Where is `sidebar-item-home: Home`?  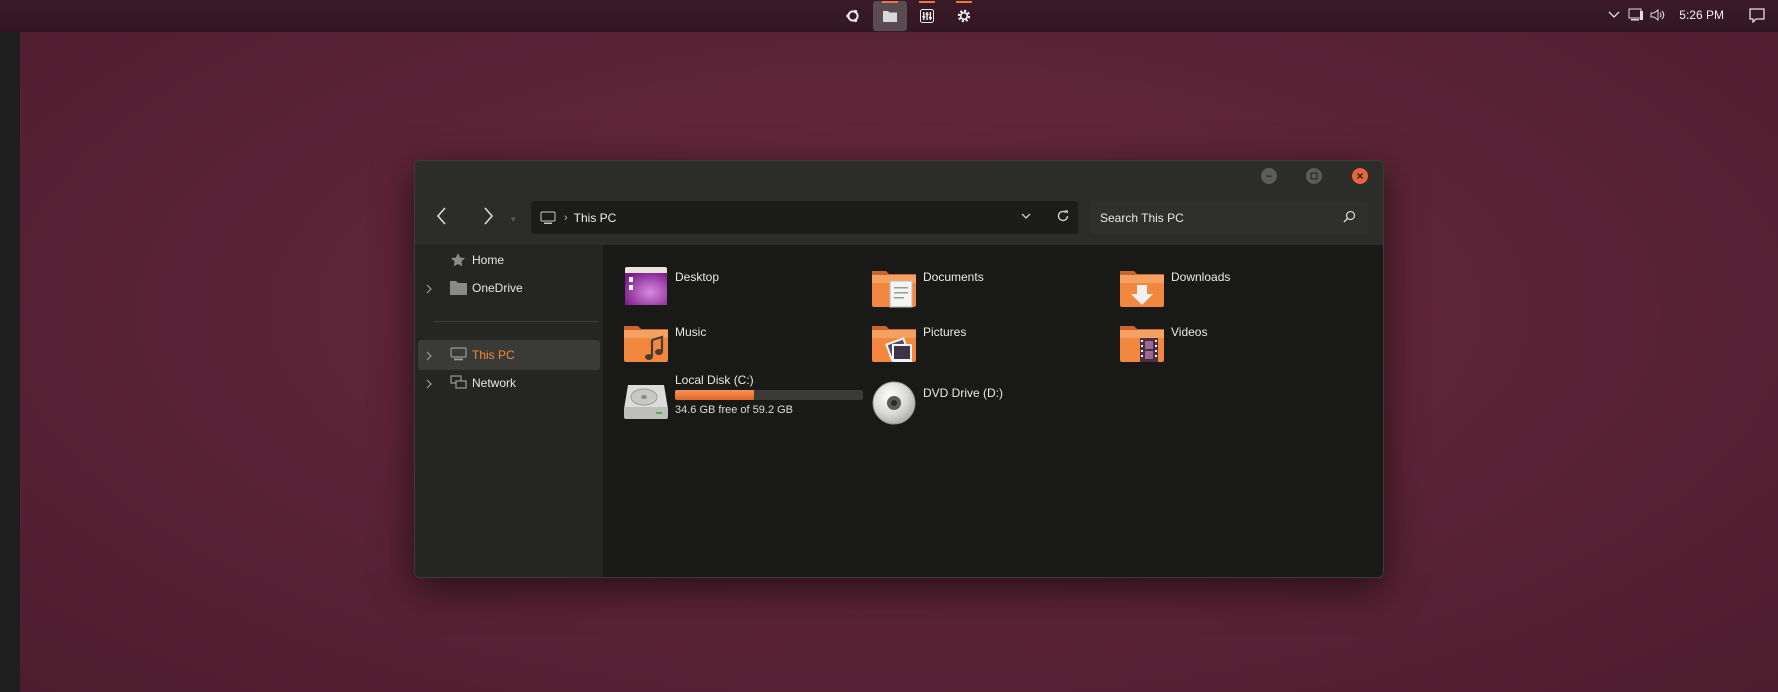
sidebar-item-home: Home is located at coordinates (509, 260).